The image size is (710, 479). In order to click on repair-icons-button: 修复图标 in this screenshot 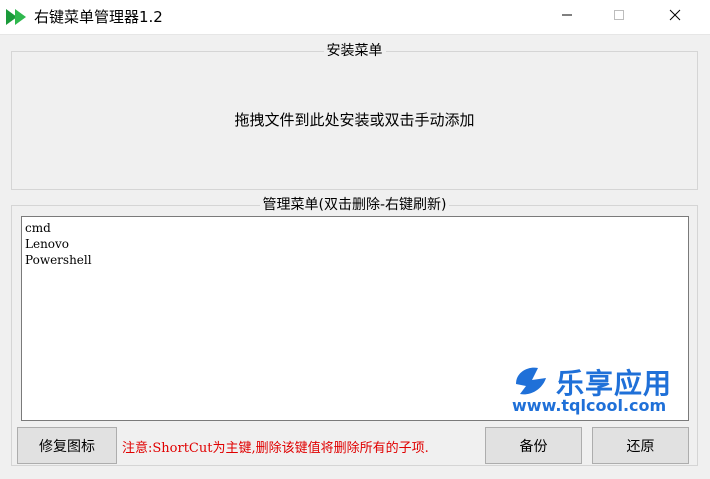, I will do `click(67, 445)`.